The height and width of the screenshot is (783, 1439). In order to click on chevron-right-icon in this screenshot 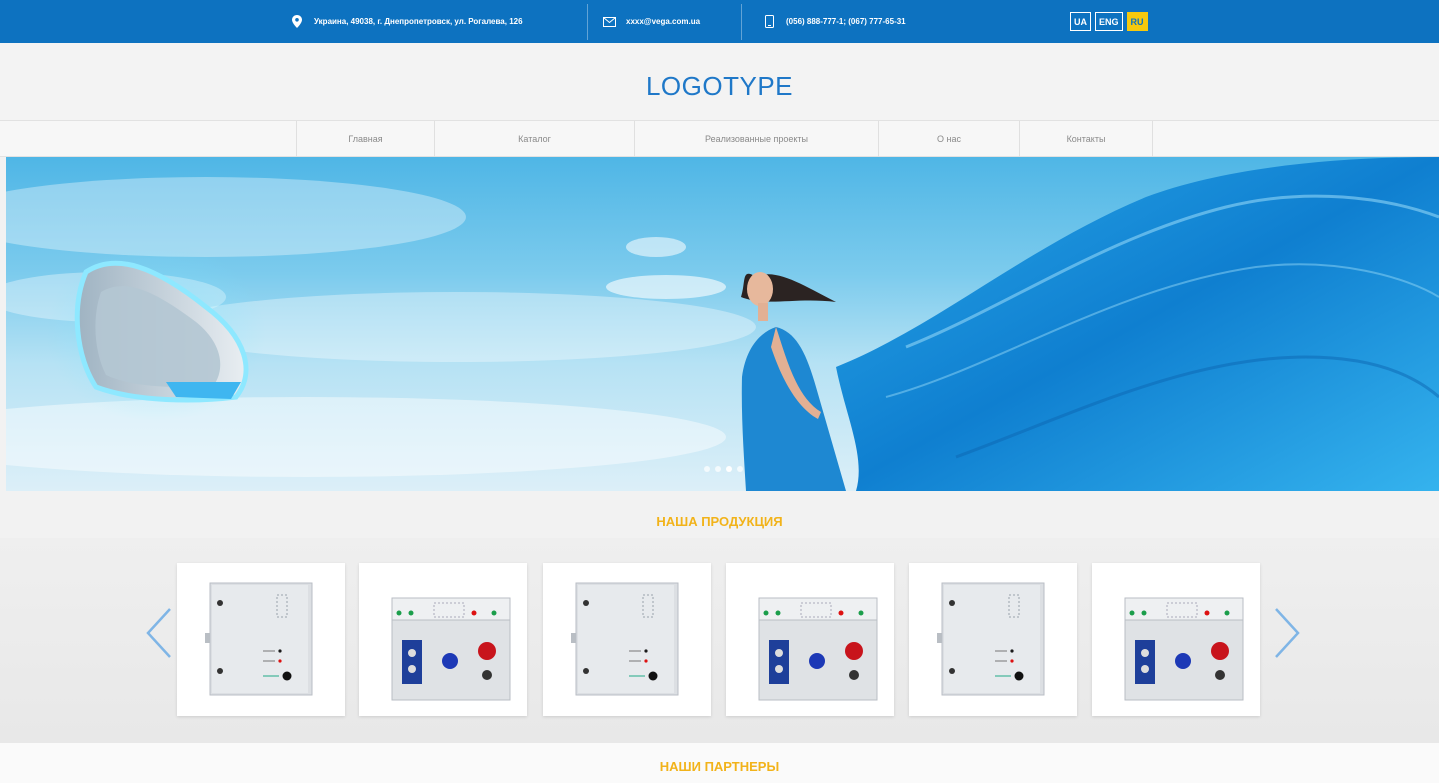, I will do `click(1287, 633)`.